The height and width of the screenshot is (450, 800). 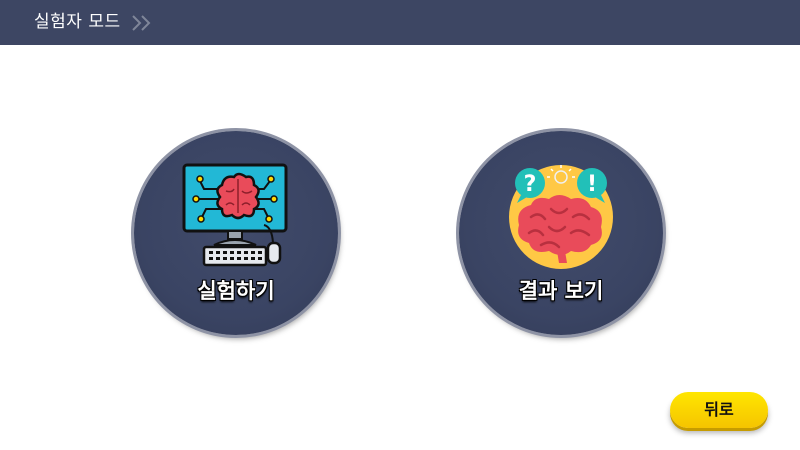 I want to click on experiment-mode-button: 실험하기, so click(x=236, y=233).